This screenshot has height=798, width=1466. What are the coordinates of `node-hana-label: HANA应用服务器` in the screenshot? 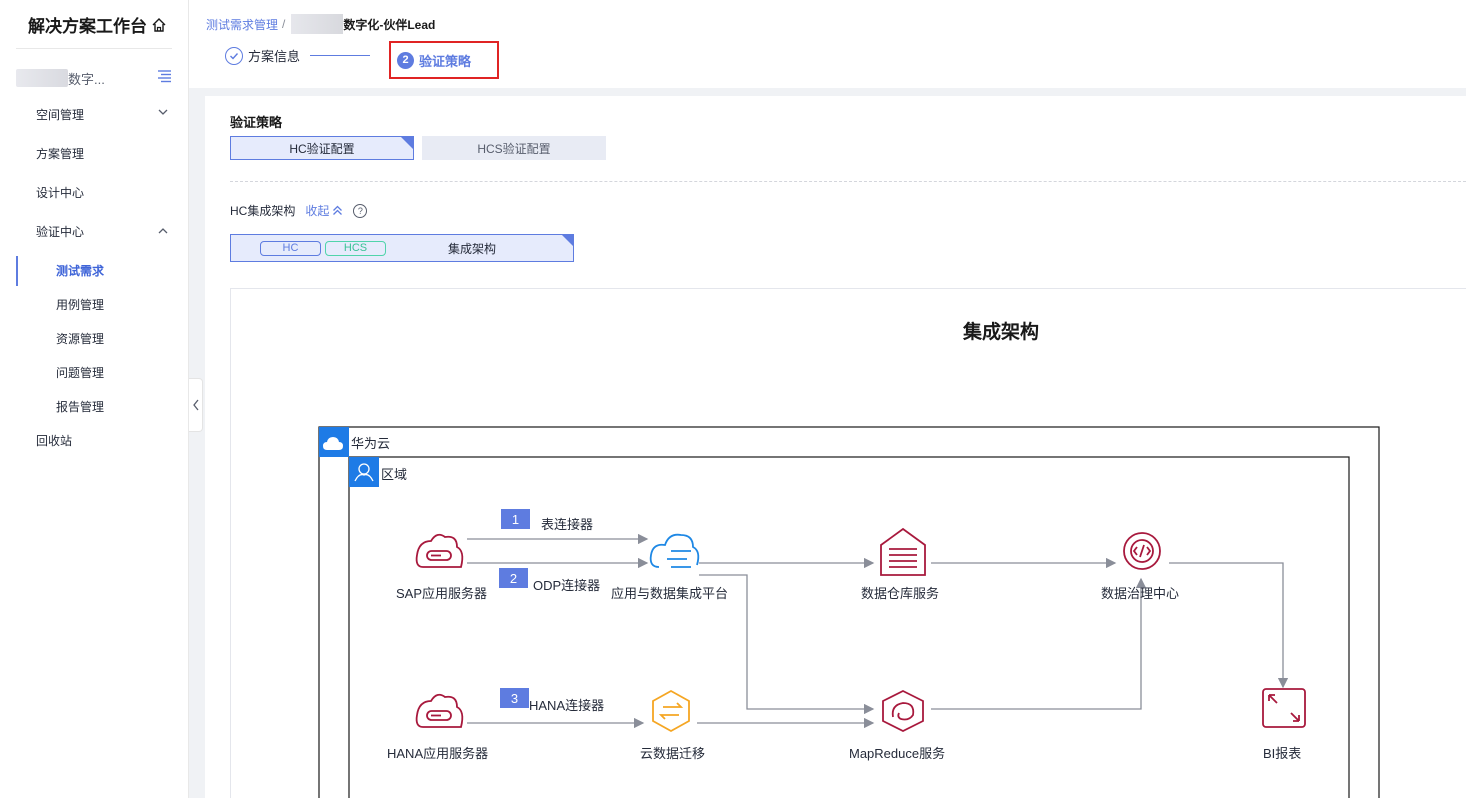 It's located at (438, 753).